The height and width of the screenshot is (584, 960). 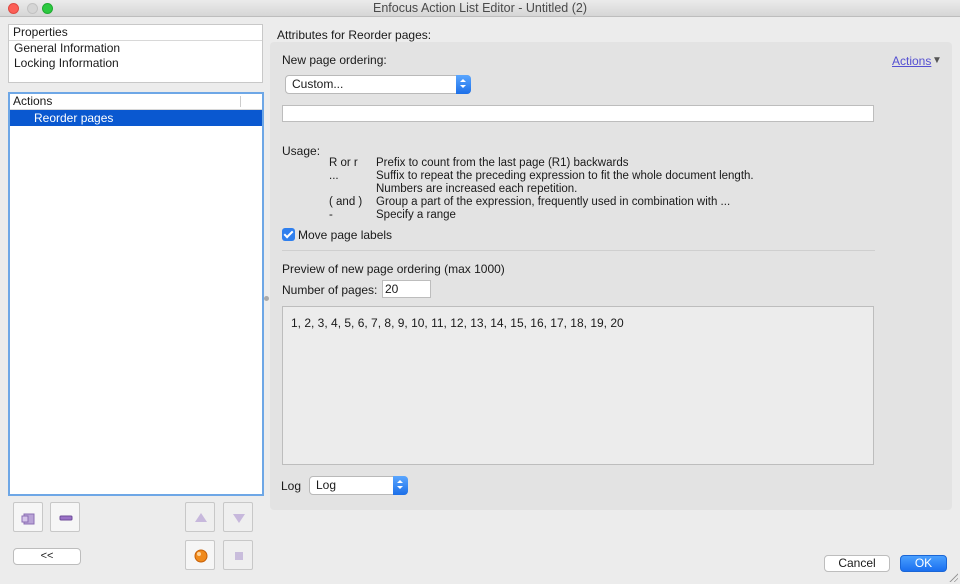 I want to click on move-down-button, so click(x=238, y=517).